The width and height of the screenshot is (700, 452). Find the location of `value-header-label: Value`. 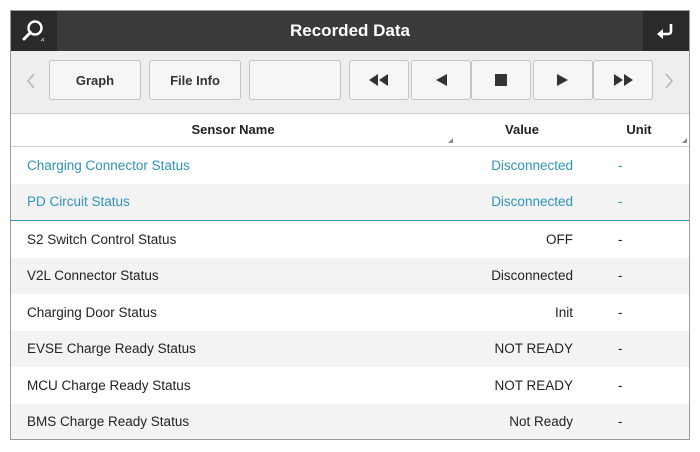

value-header-label: Value is located at coordinates (522, 129).